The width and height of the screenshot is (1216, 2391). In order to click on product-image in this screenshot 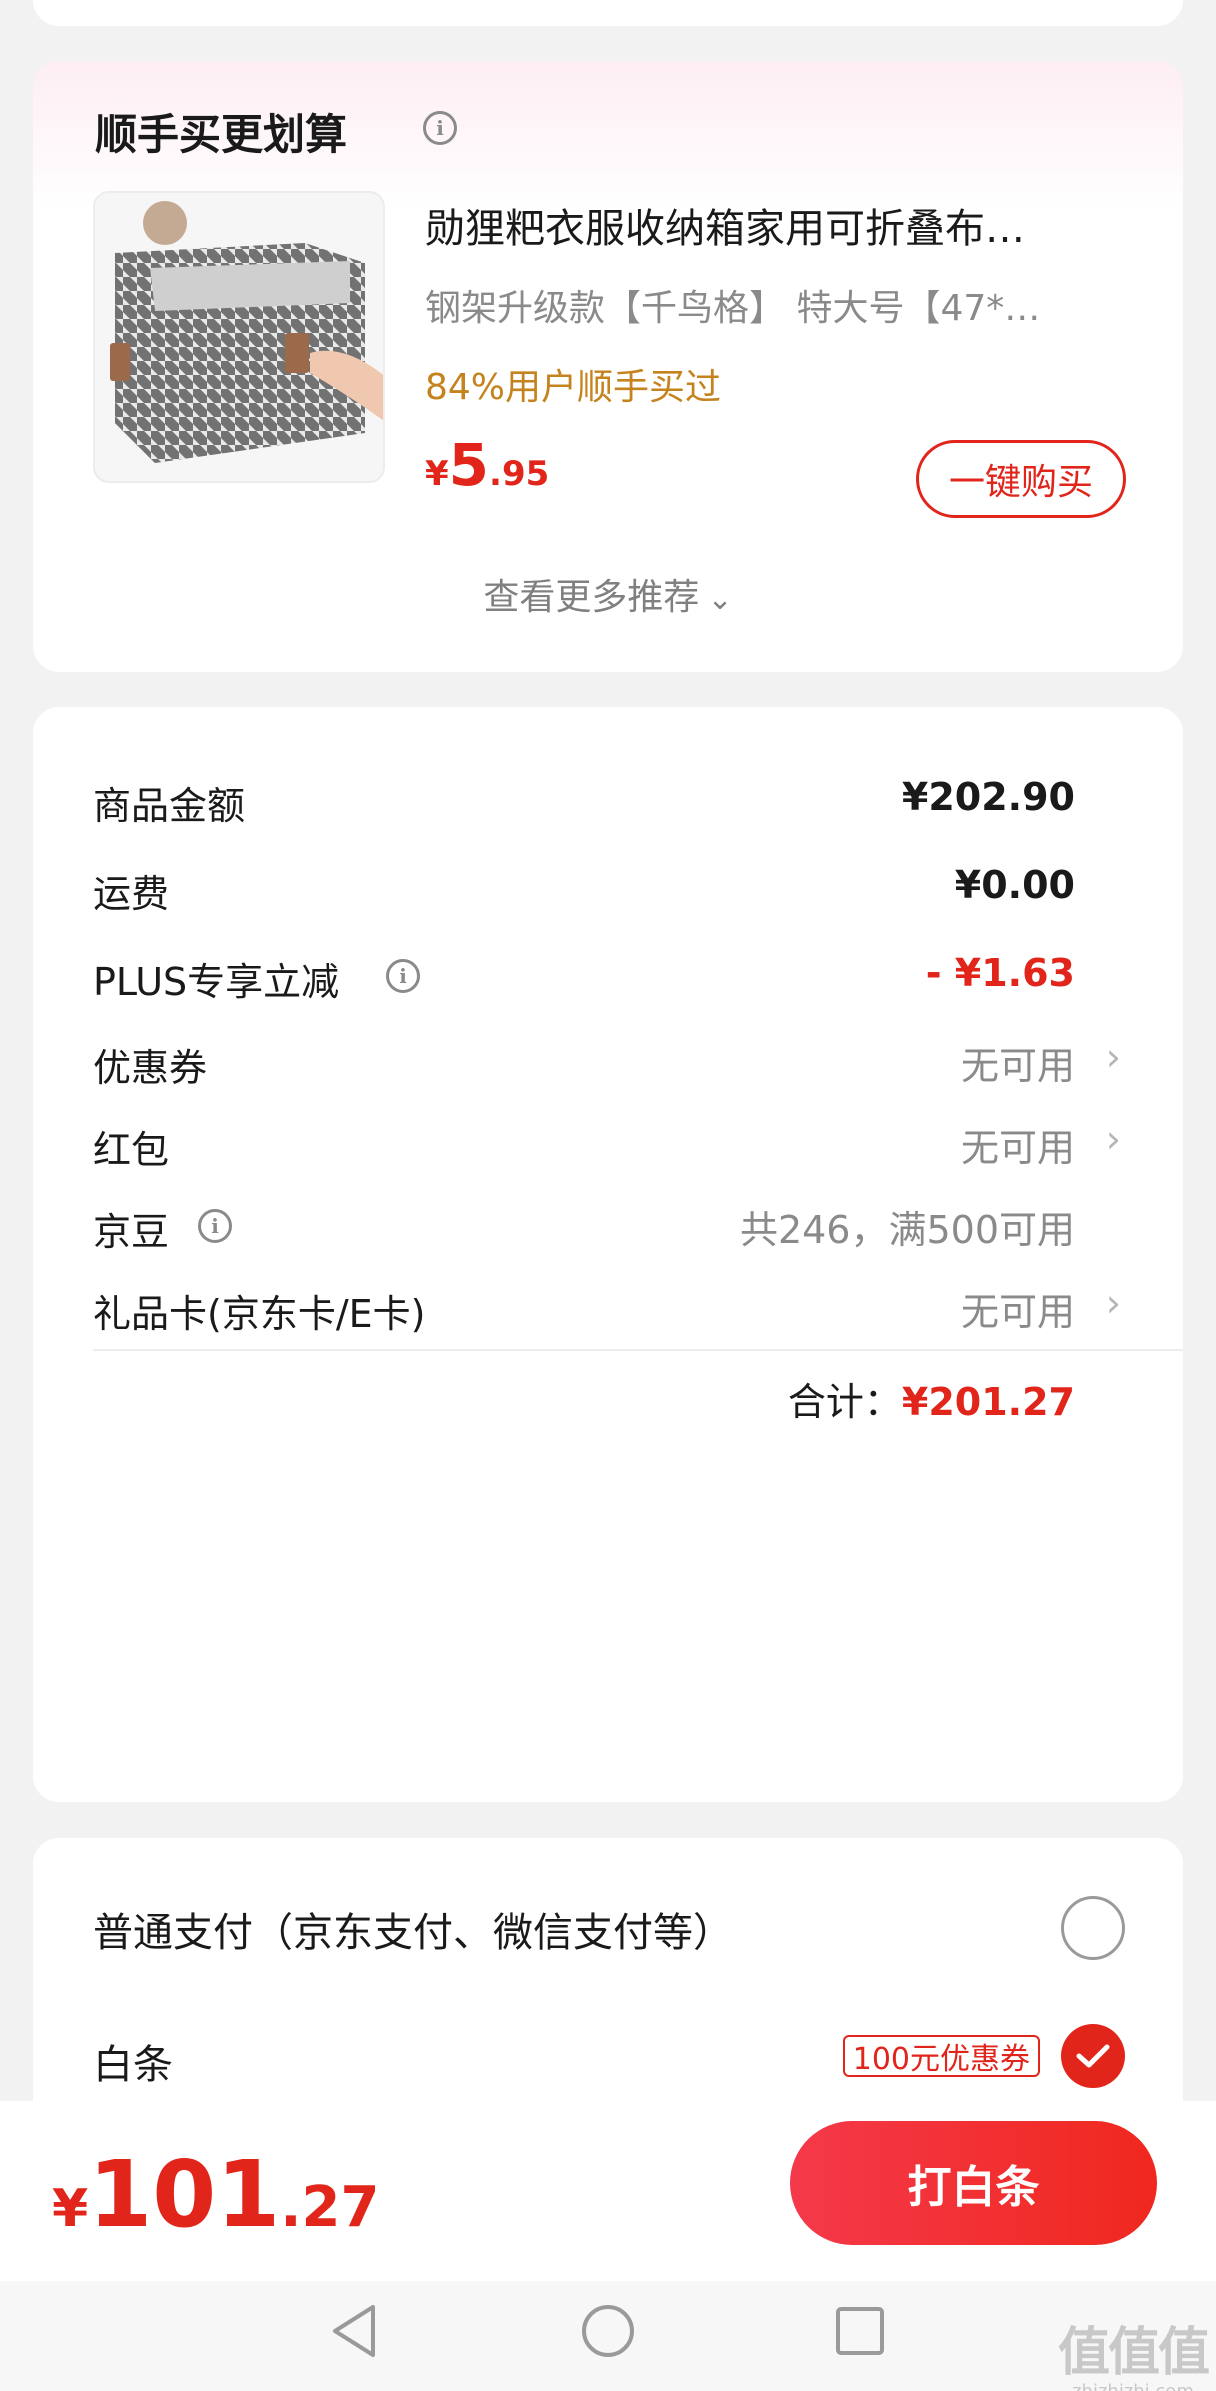, I will do `click(239, 337)`.